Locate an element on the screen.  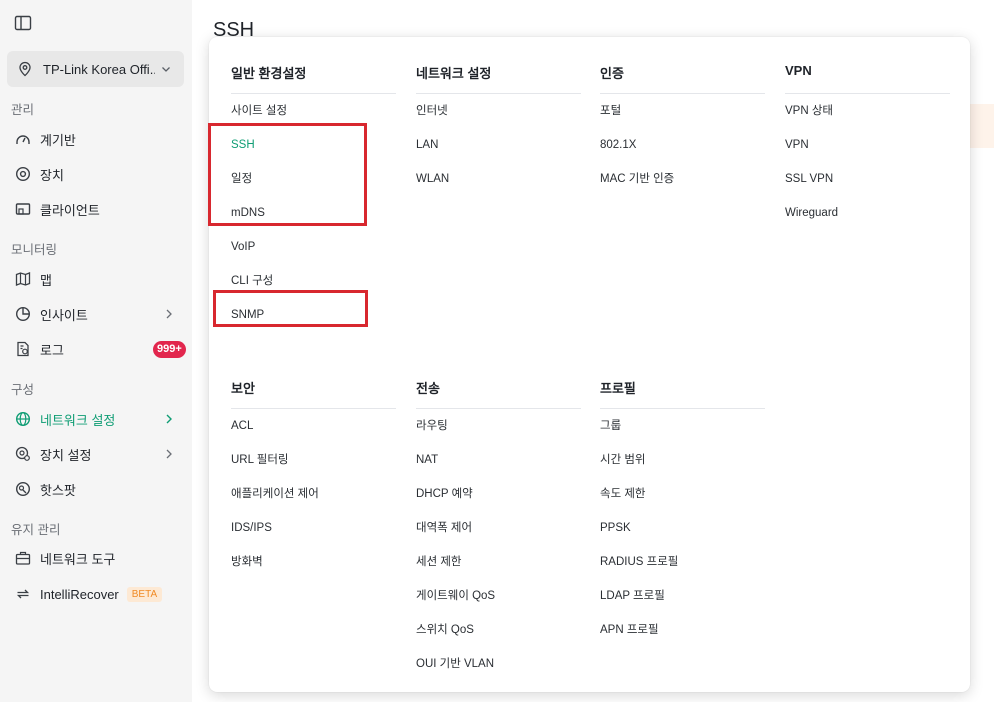
menu-col-auth: 인증 포털 802.1X MAC 기반 인증 is located at coordinates (682, 127).